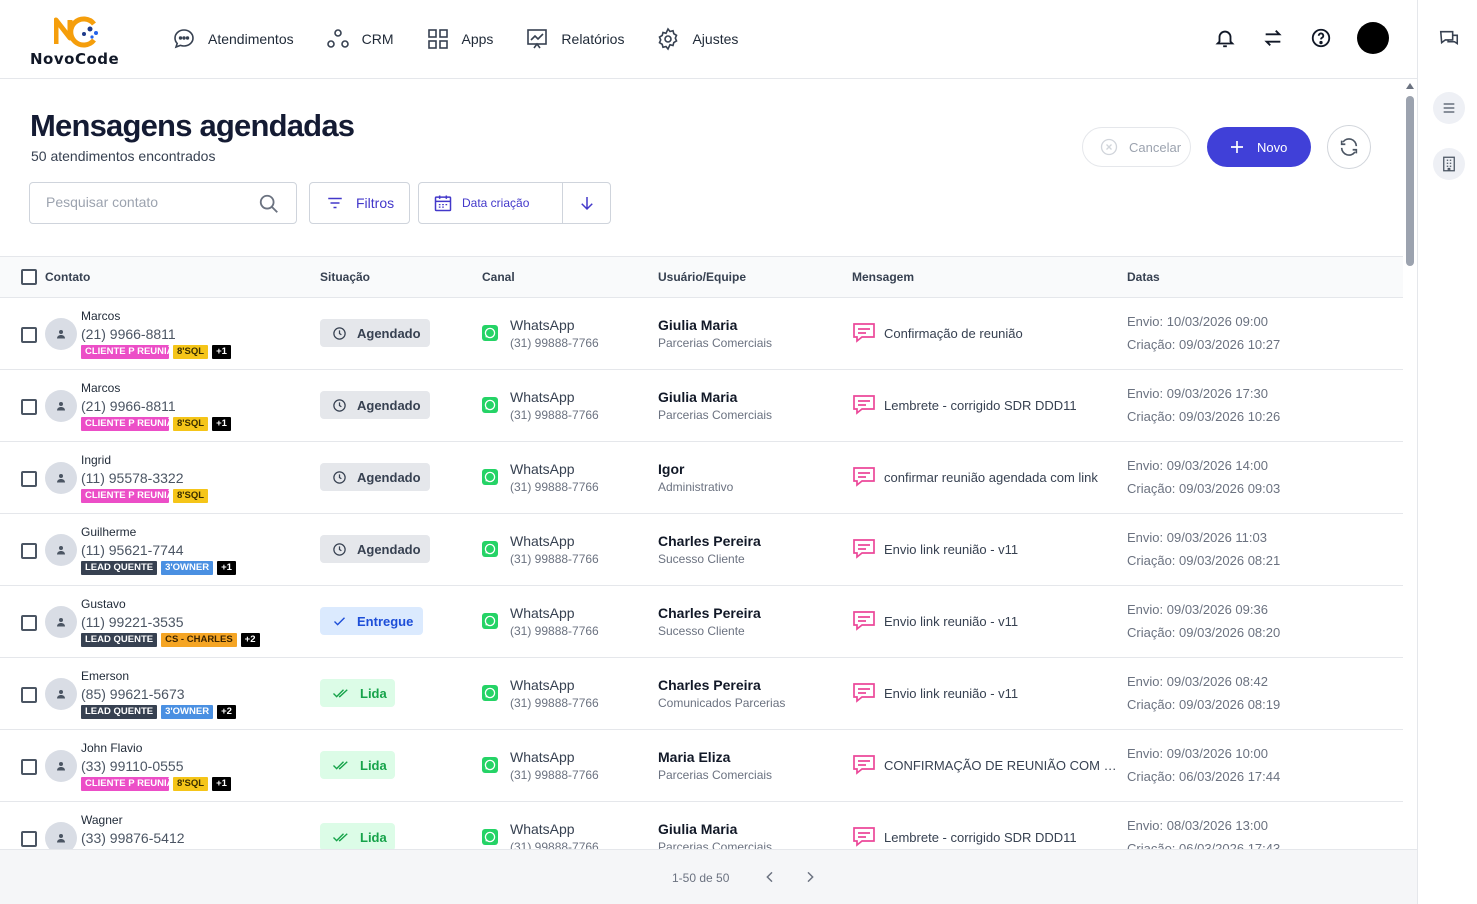 Image resolution: width=1477 pixels, height=904 pixels. I want to click on user-team: Parcerias Comerciais, so click(715, 343).